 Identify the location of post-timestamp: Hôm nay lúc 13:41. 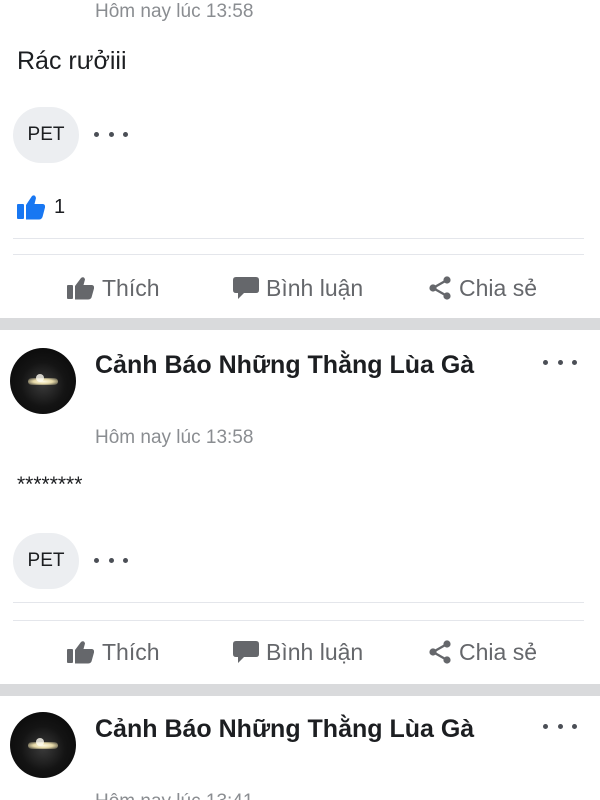
(174, 795).